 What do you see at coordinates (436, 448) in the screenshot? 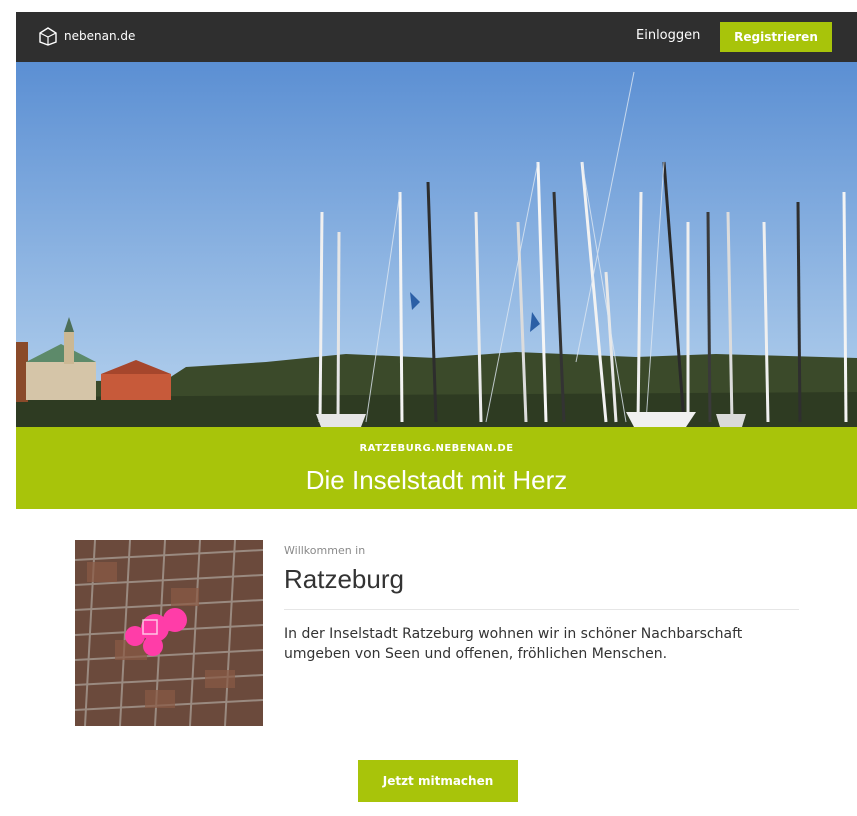
I see `banner-subtitle: RATZEBURG.NEBENAN.DE` at bounding box center [436, 448].